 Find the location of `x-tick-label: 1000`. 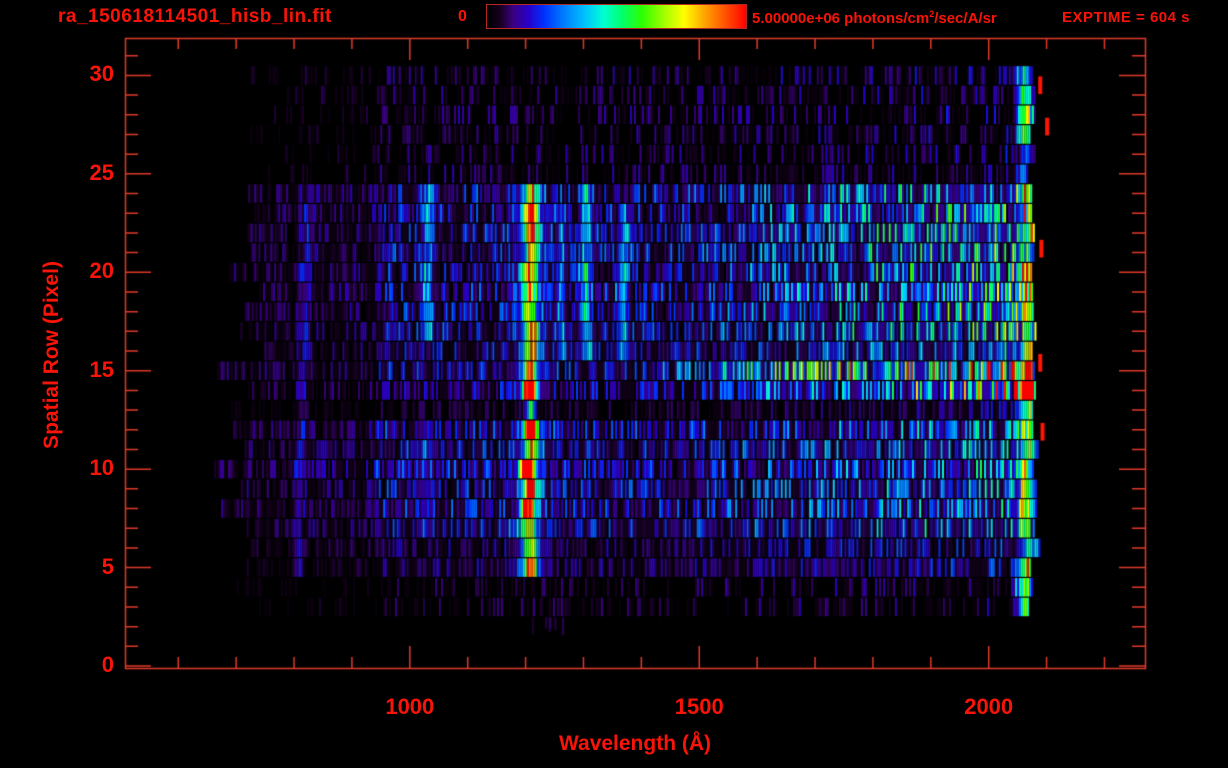

x-tick-label: 1000 is located at coordinates (410, 706).